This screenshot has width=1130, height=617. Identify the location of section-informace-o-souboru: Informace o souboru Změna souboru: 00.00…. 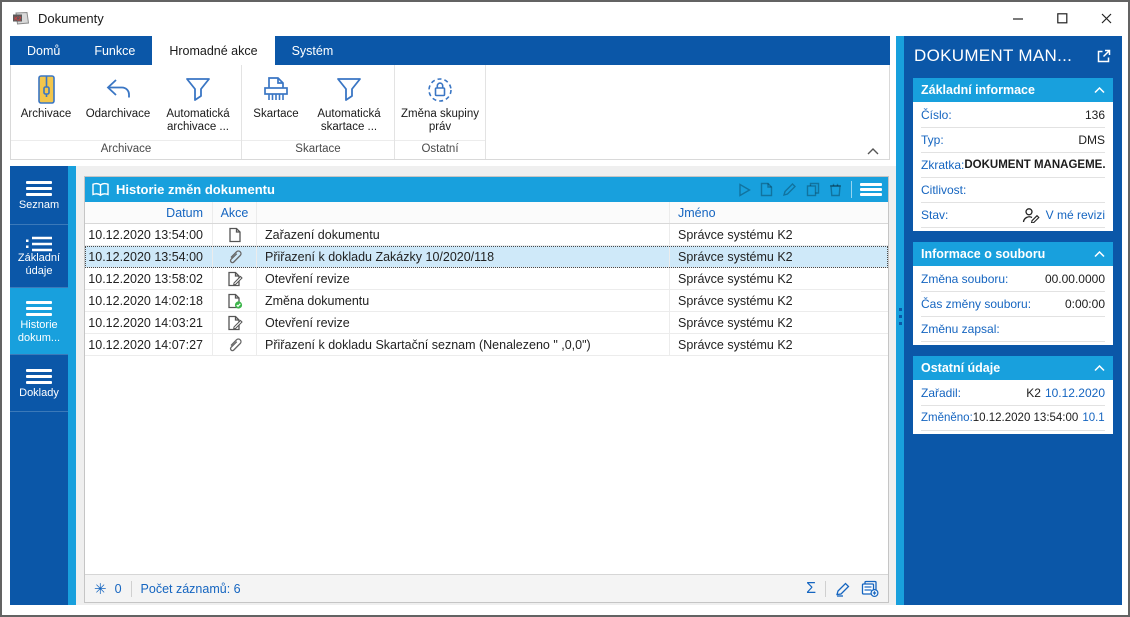
(1013, 293).